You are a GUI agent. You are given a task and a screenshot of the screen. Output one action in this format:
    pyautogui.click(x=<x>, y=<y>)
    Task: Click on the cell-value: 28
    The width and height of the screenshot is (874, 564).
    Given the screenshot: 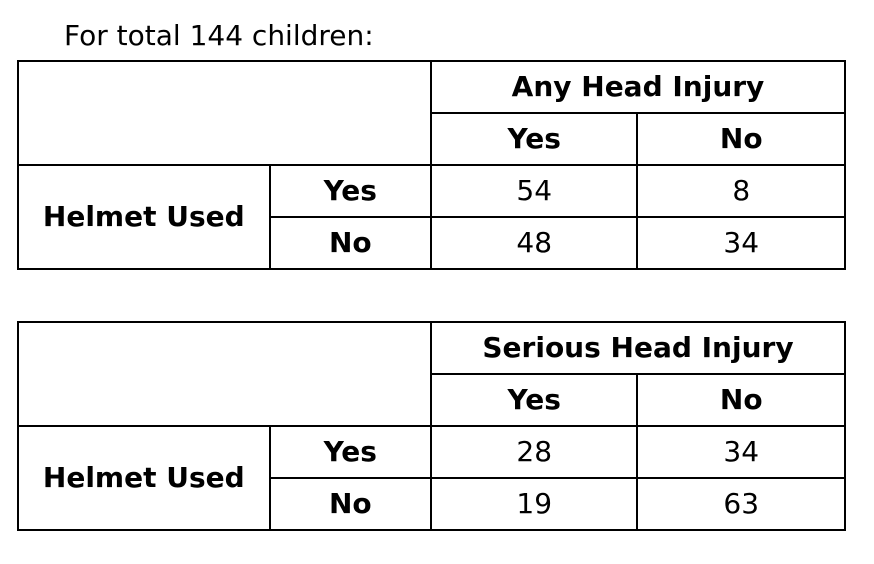 What is the action you would take?
    pyautogui.click(x=534, y=452)
    